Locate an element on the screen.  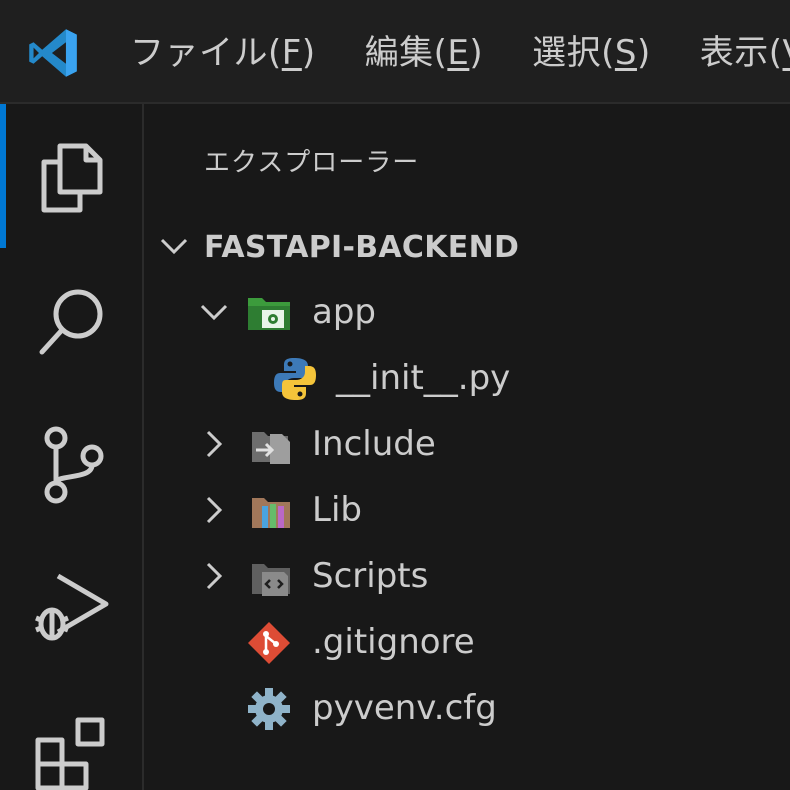
menu-view: 表示(V) is located at coordinates (745, 53).